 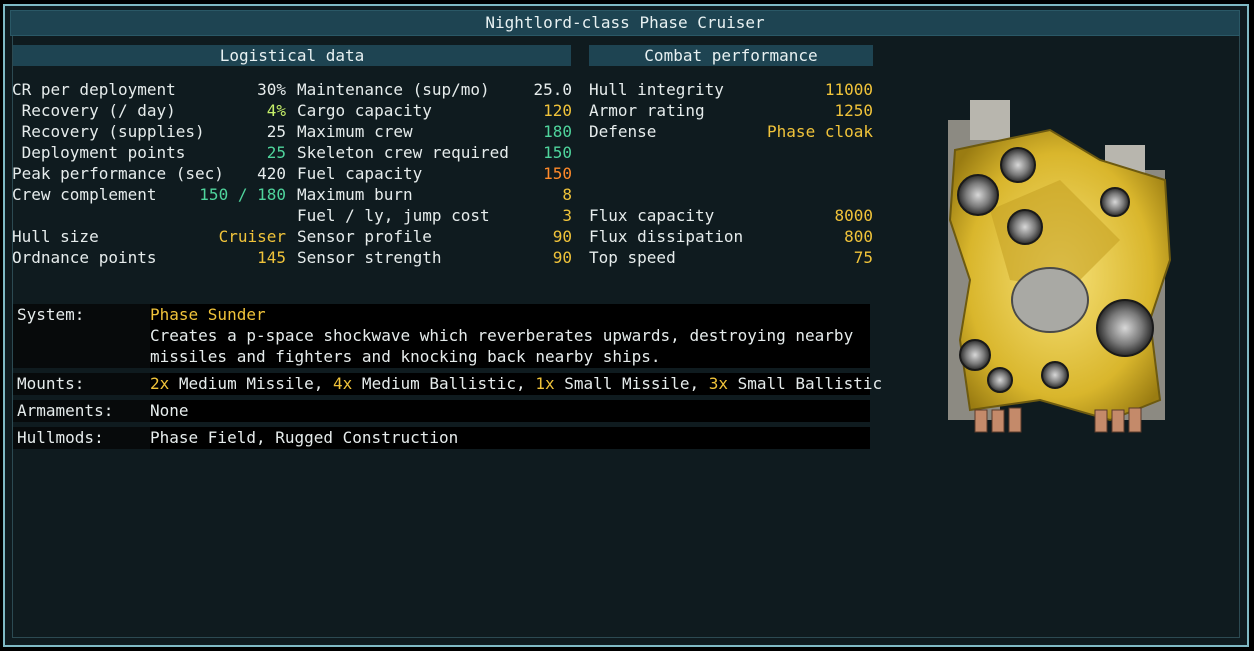 I want to click on logistical-stat-a-value: 4%, so click(x=276, y=110).